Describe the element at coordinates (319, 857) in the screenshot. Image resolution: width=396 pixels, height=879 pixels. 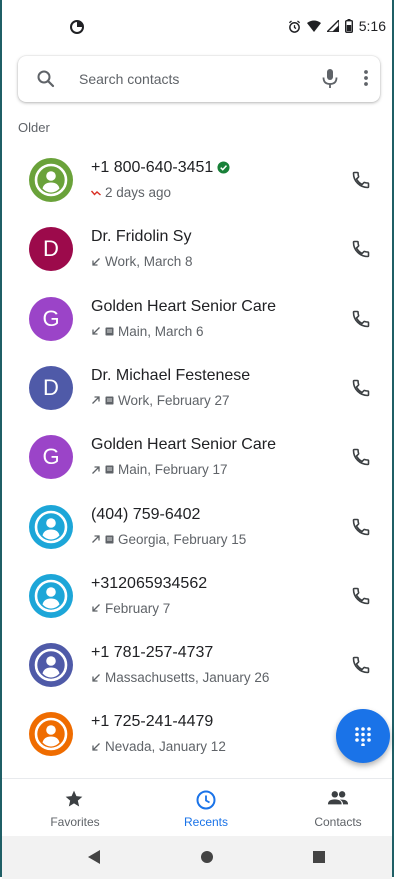
I see `overview-icon` at that location.